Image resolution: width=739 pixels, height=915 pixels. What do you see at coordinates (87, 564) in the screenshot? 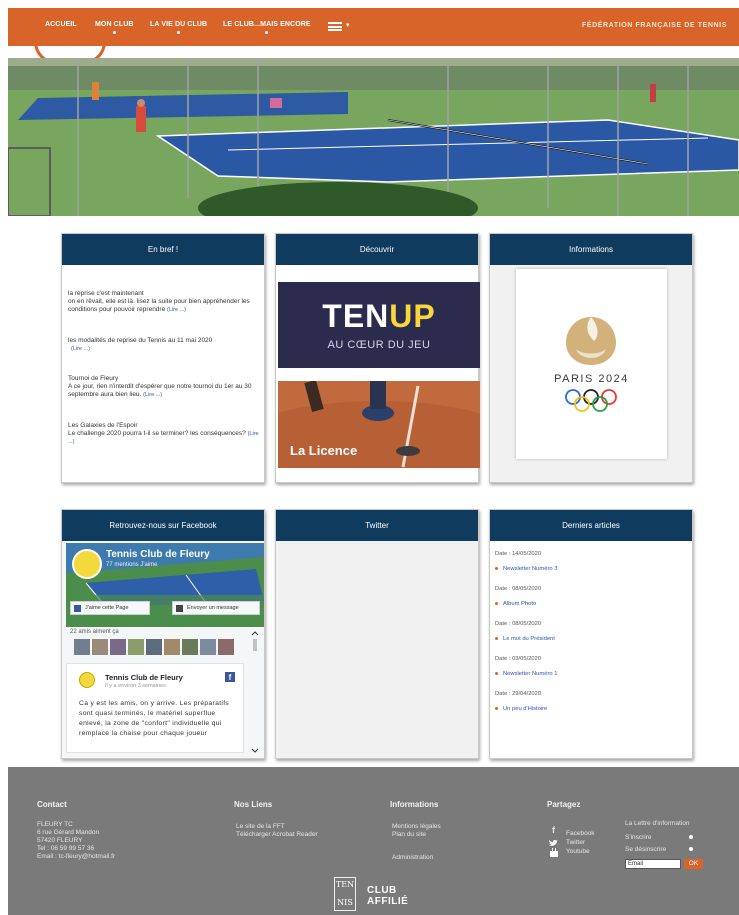
I see `facebook-avatar` at bounding box center [87, 564].